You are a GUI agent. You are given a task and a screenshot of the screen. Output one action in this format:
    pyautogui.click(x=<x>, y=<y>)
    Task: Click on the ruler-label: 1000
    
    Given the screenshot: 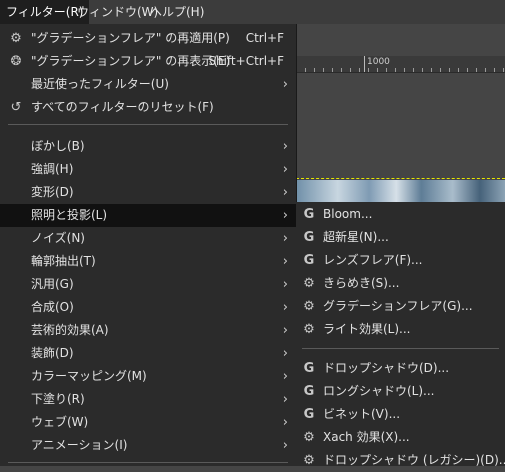 What is the action you would take?
    pyautogui.click(x=378, y=62)
    